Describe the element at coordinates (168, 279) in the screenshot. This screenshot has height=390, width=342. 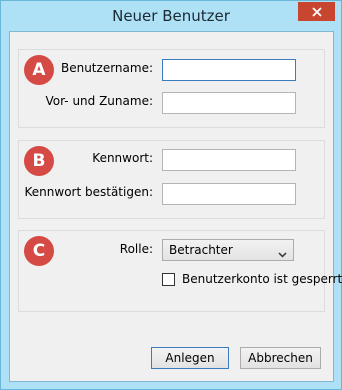
I see `locked-checkbox` at that location.